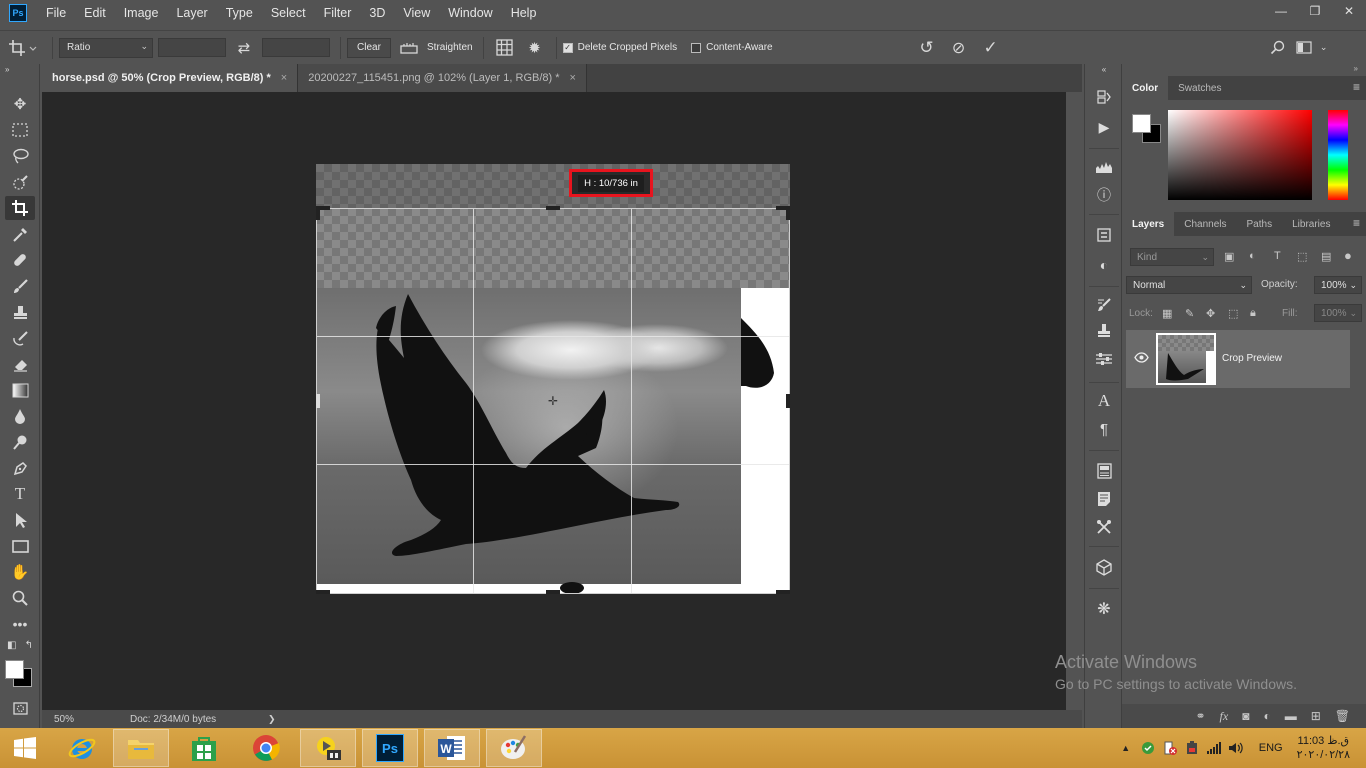  I want to click on collapse-arrows-icon: «, so click(1104, 69).